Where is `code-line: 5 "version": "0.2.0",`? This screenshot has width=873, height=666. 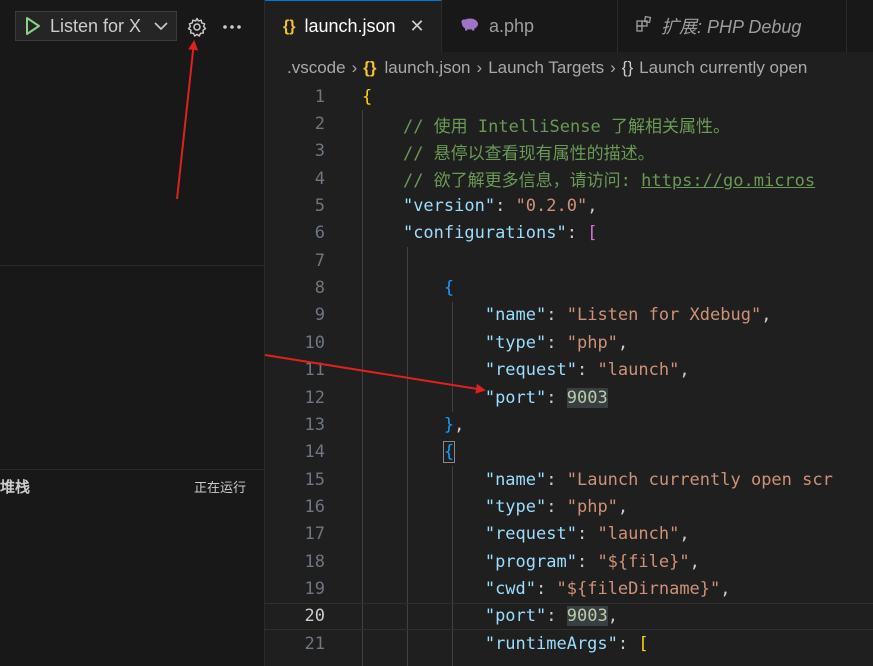
code-line: 5 "version": "0.2.0", is located at coordinates (569, 205).